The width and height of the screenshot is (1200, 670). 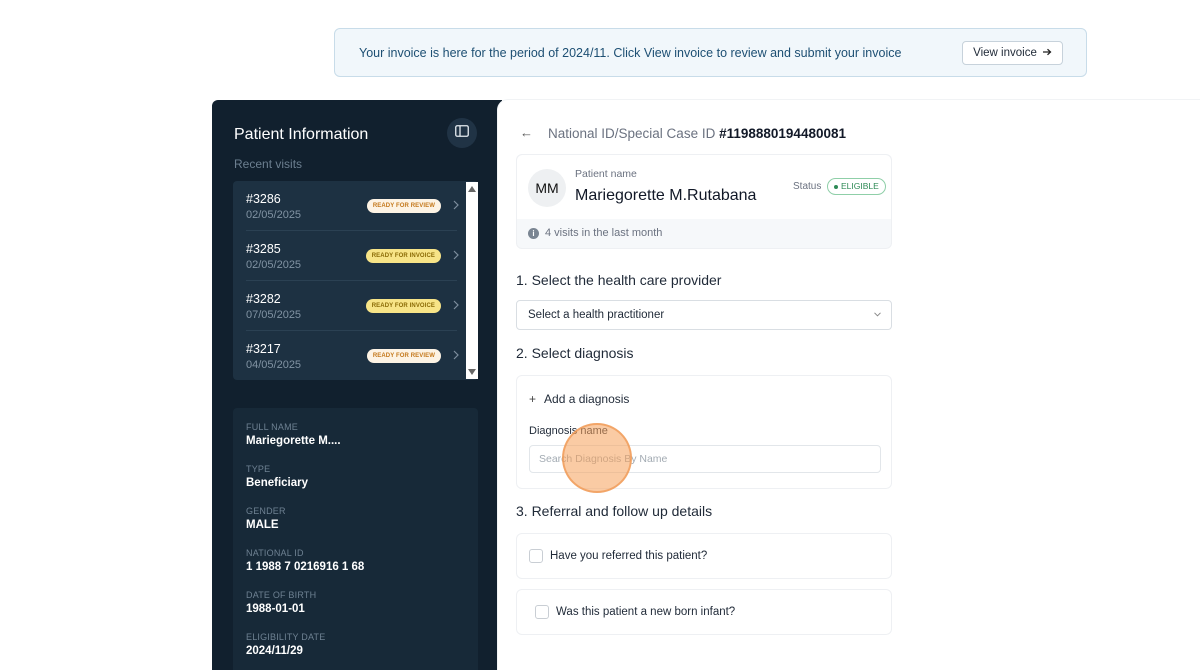 What do you see at coordinates (836, 186) in the screenshot?
I see `status-dot-icon` at bounding box center [836, 186].